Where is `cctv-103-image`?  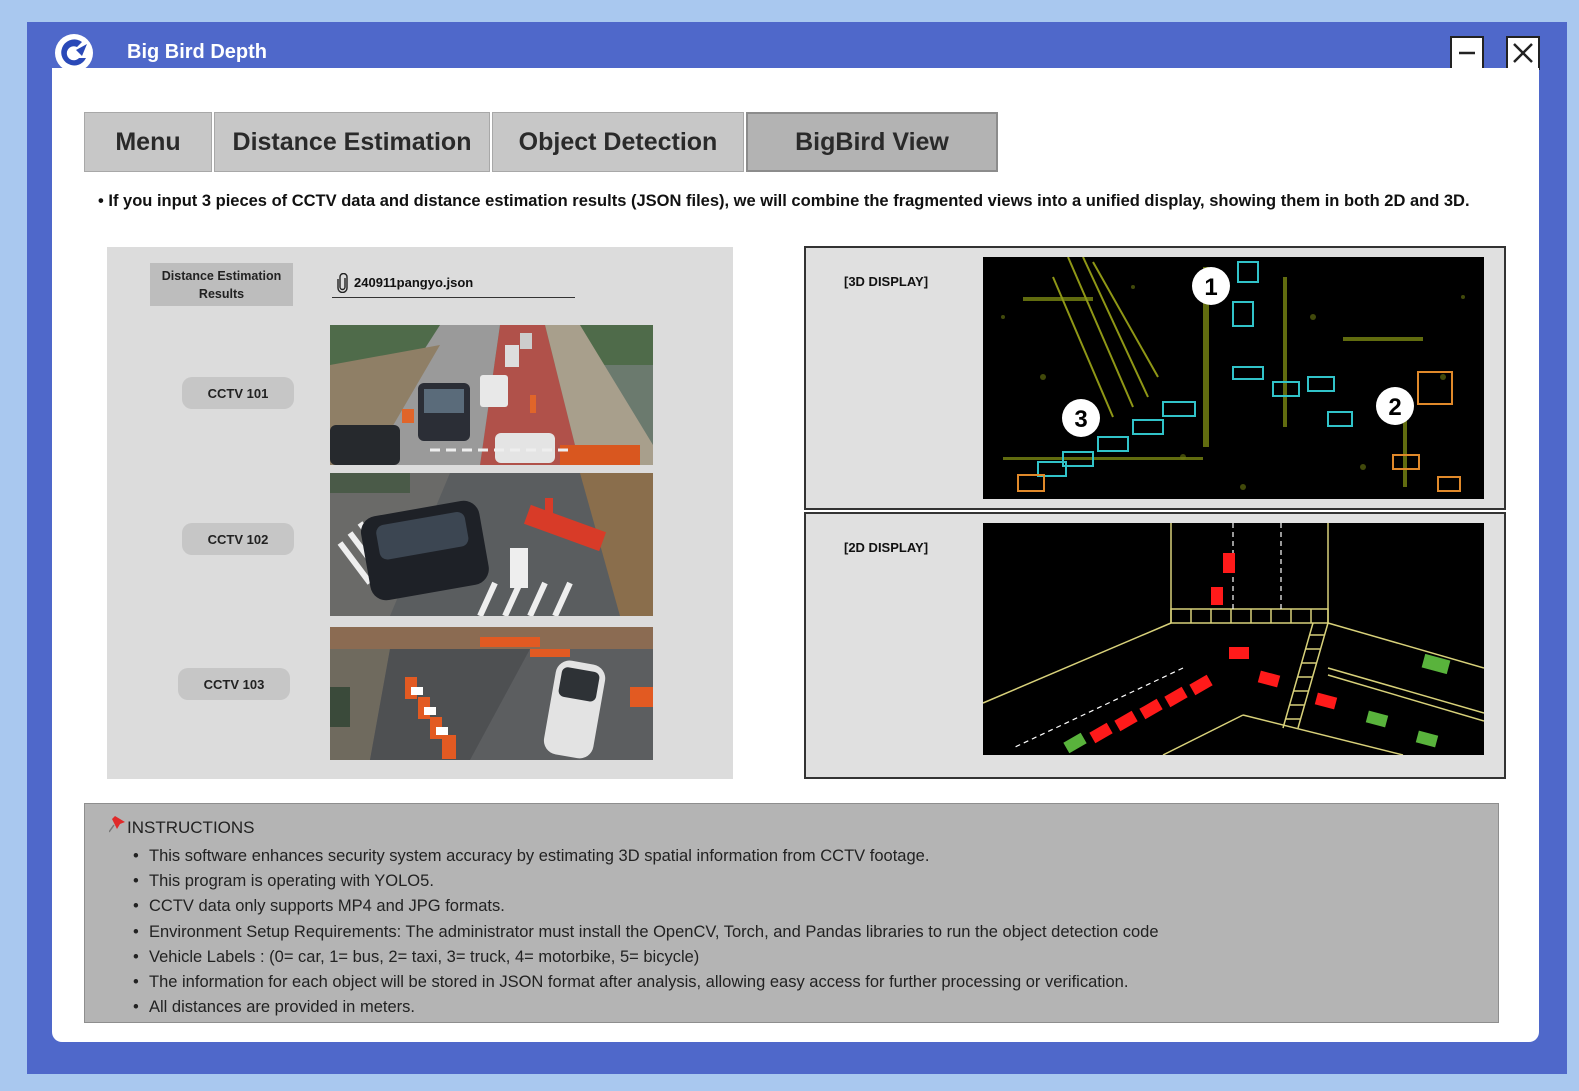
cctv-103-image is located at coordinates (491, 693).